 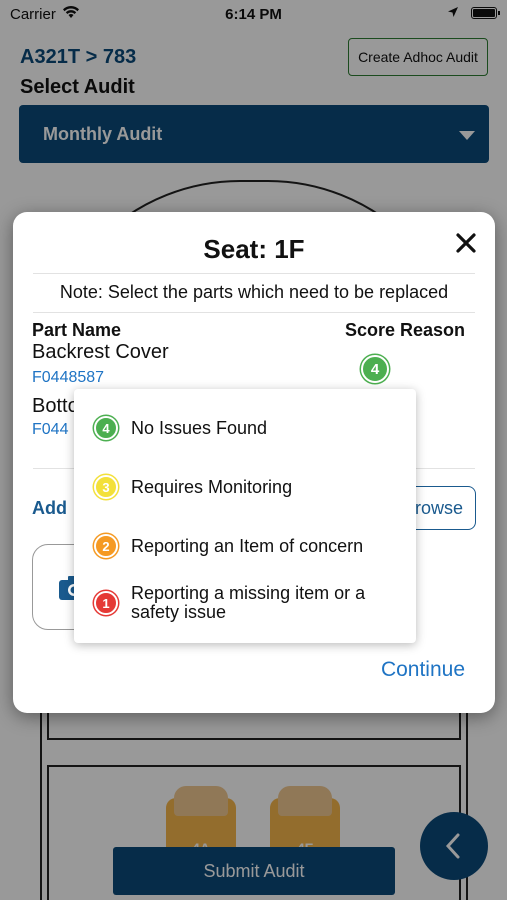 I want to click on score-option-label: No Issues Found, so click(x=199, y=427).